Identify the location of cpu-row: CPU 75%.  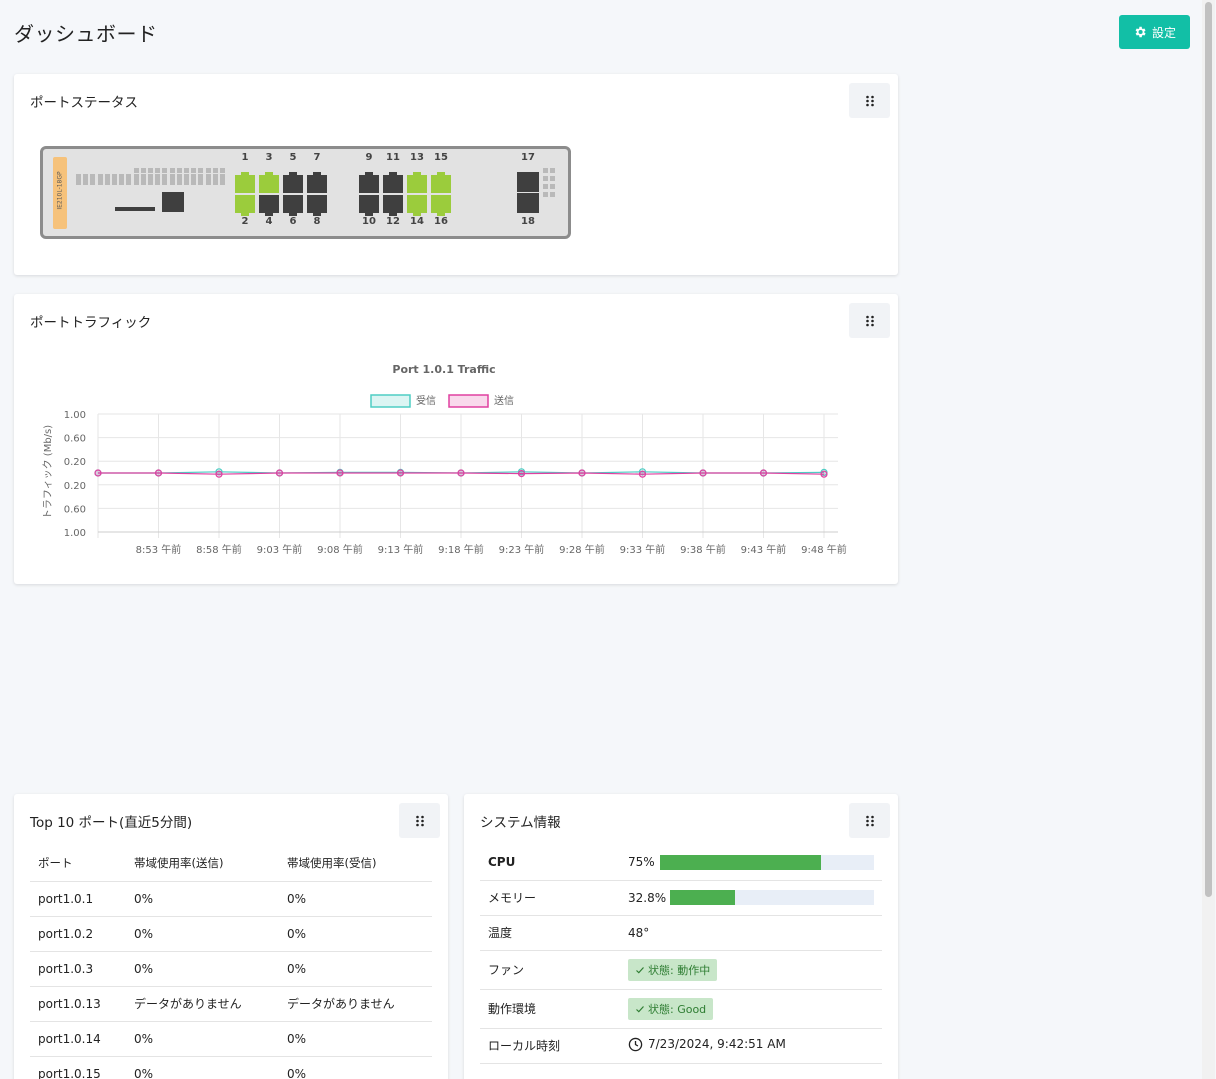
(681, 863).